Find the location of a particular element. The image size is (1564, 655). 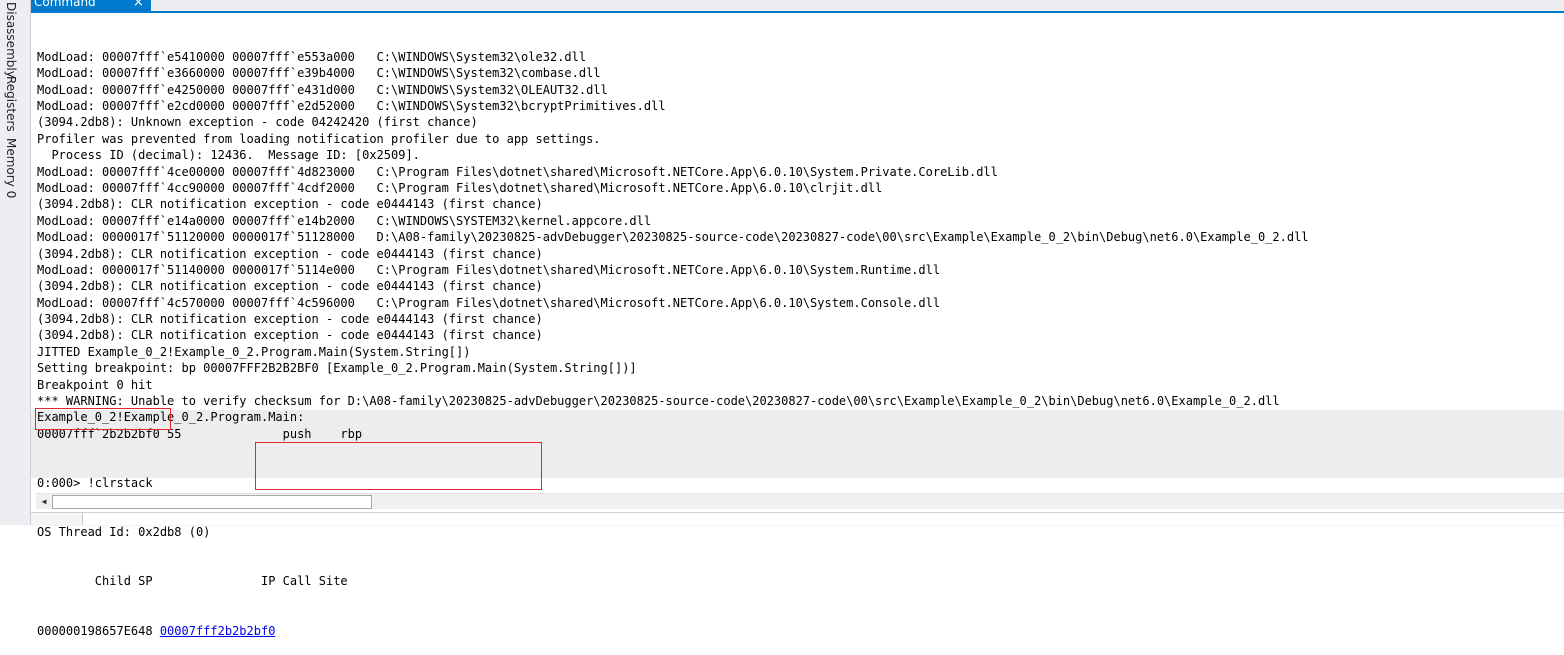

command-input is located at coordinates (822, 519).